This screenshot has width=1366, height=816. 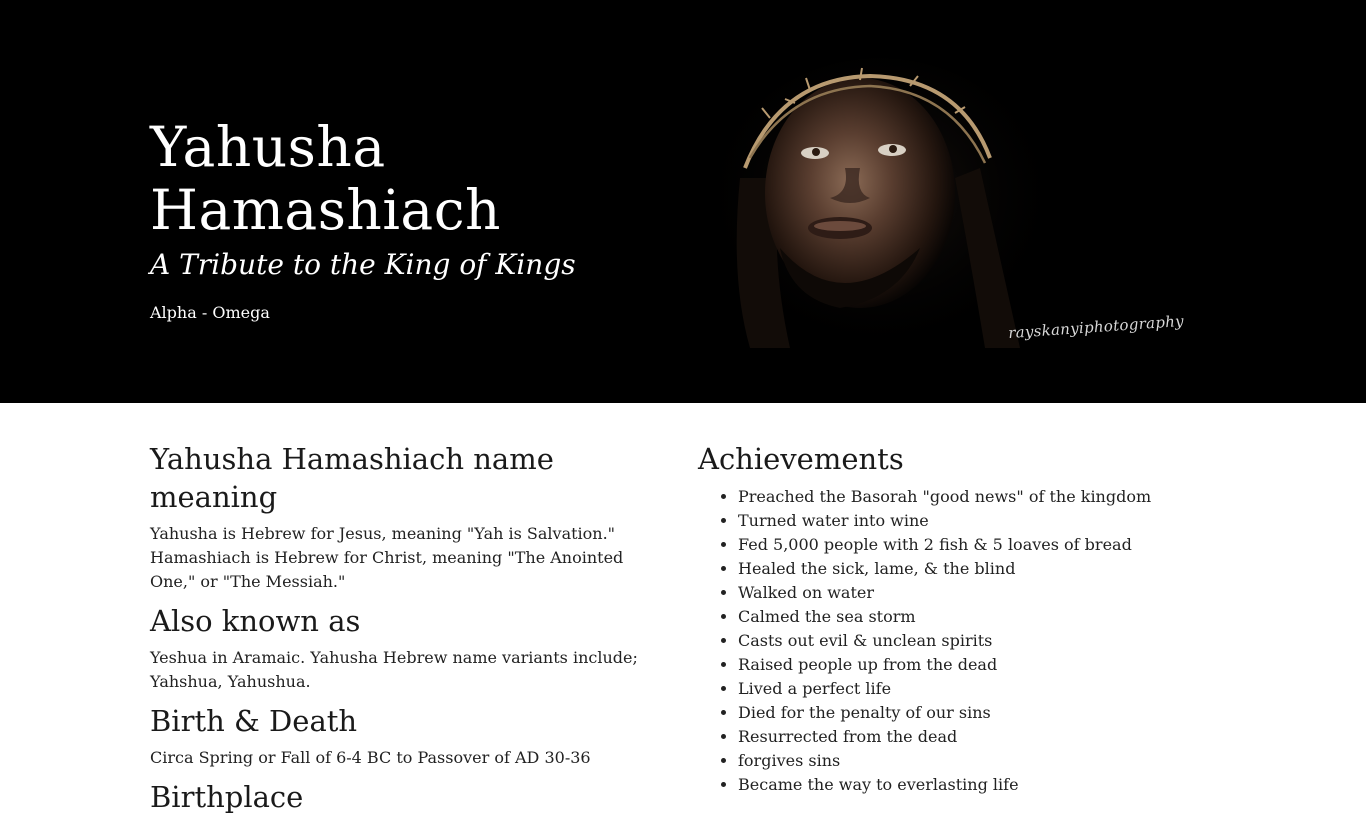 I want to click on list-item: forgives sins, so click(x=978, y=761).